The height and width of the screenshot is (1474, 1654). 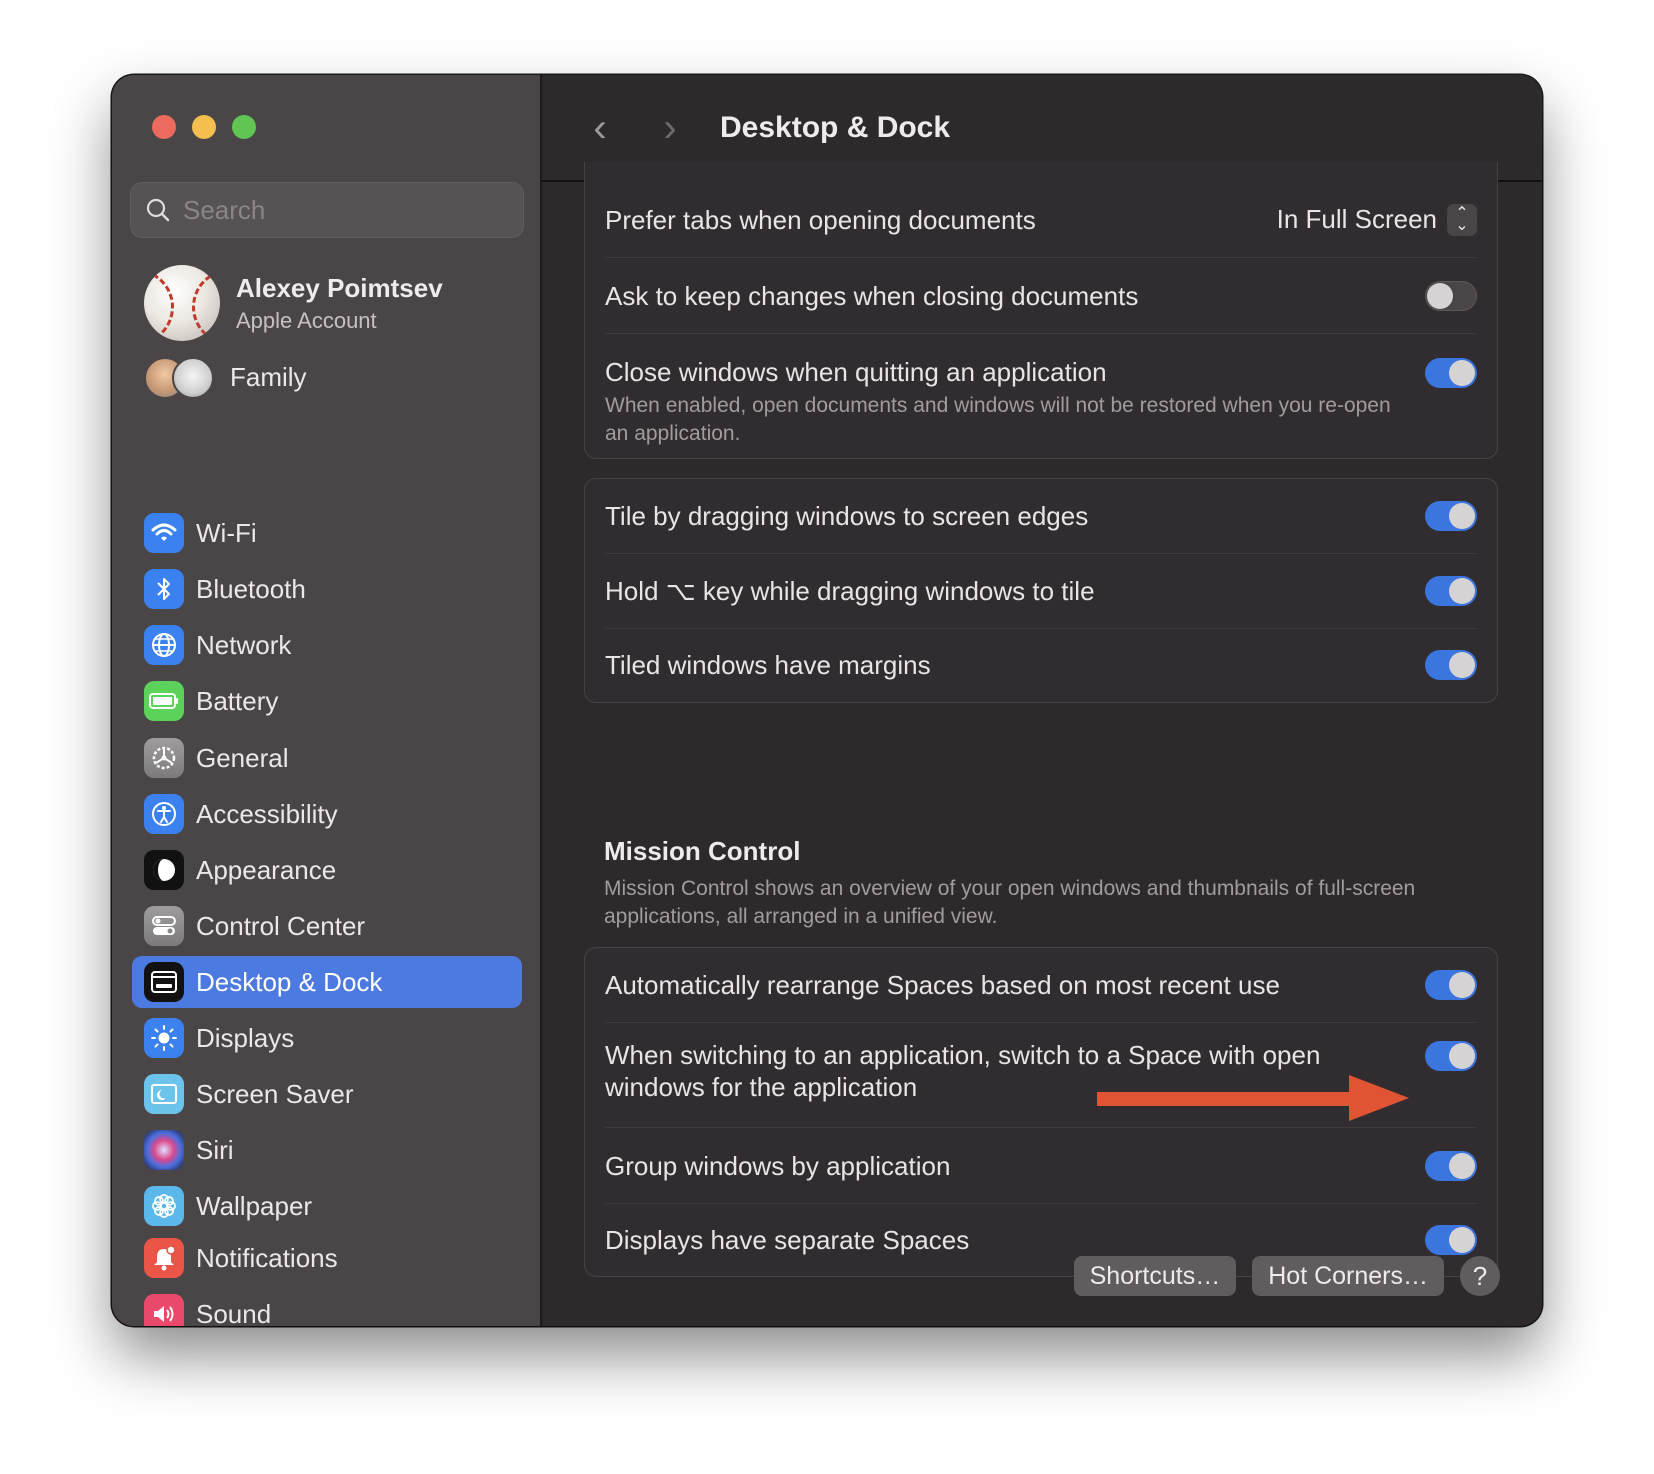 I want to click on sidebar-group-connectivity: Wi-Fi Bluetooth Network Battery, so click(x=327, y=619).